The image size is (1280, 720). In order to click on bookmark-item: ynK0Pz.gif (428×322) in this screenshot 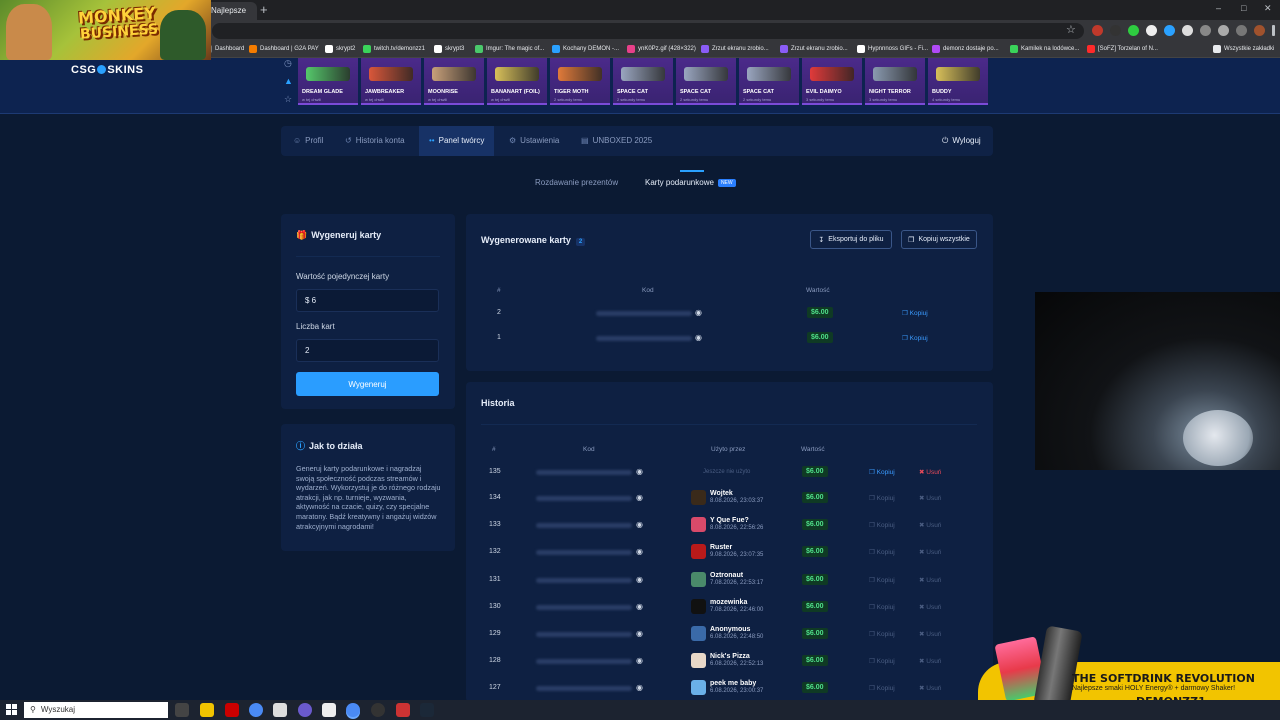, I will do `click(661, 49)`.